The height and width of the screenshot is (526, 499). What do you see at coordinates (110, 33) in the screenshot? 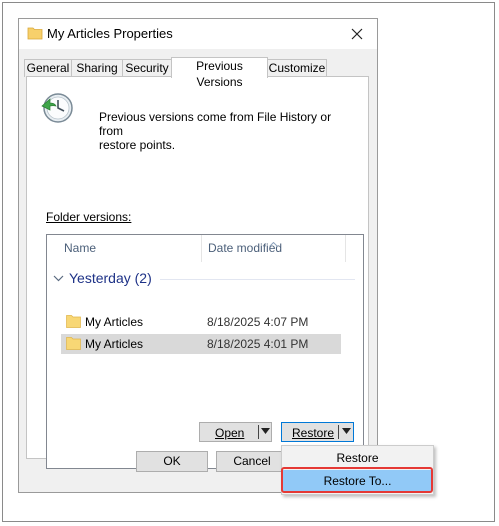
I see `window-title: My Articles Properties` at bounding box center [110, 33].